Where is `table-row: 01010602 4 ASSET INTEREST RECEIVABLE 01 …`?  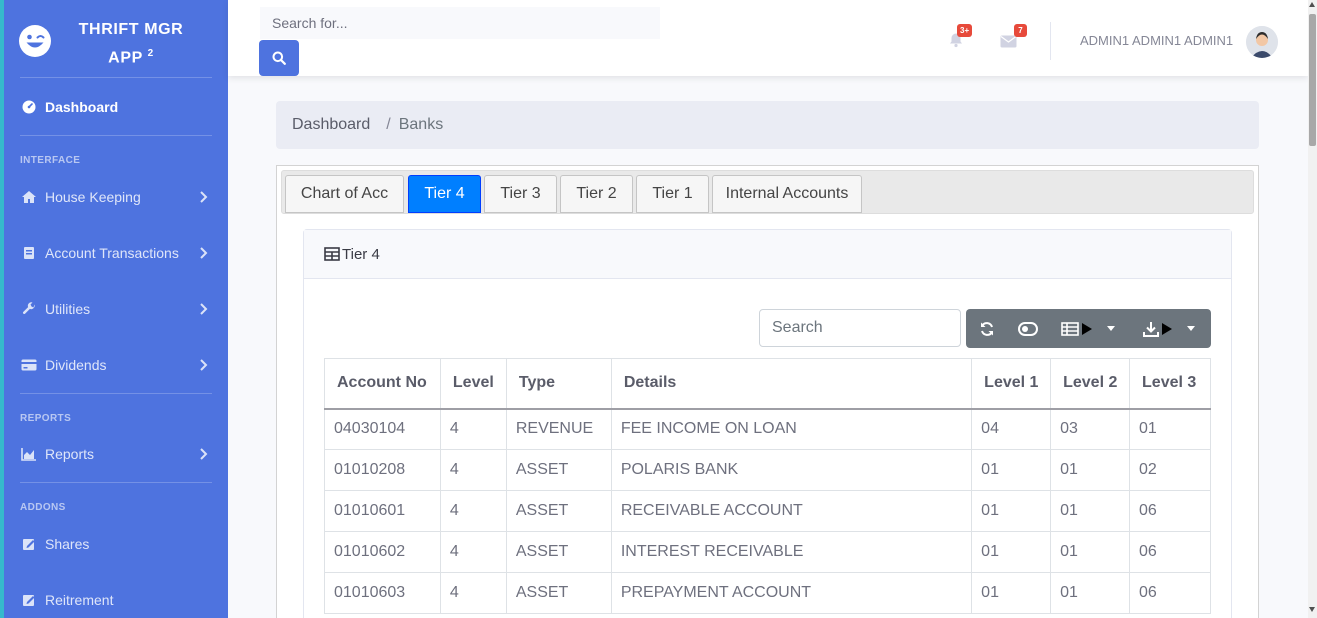
table-row: 01010602 4 ASSET INTEREST RECEIVABLE 01 … is located at coordinates (767, 552).